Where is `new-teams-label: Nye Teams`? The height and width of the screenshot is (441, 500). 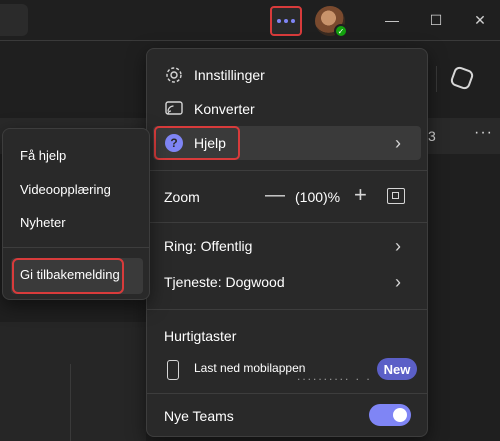
new-teams-label: Nye Teams is located at coordinates (199, 416).